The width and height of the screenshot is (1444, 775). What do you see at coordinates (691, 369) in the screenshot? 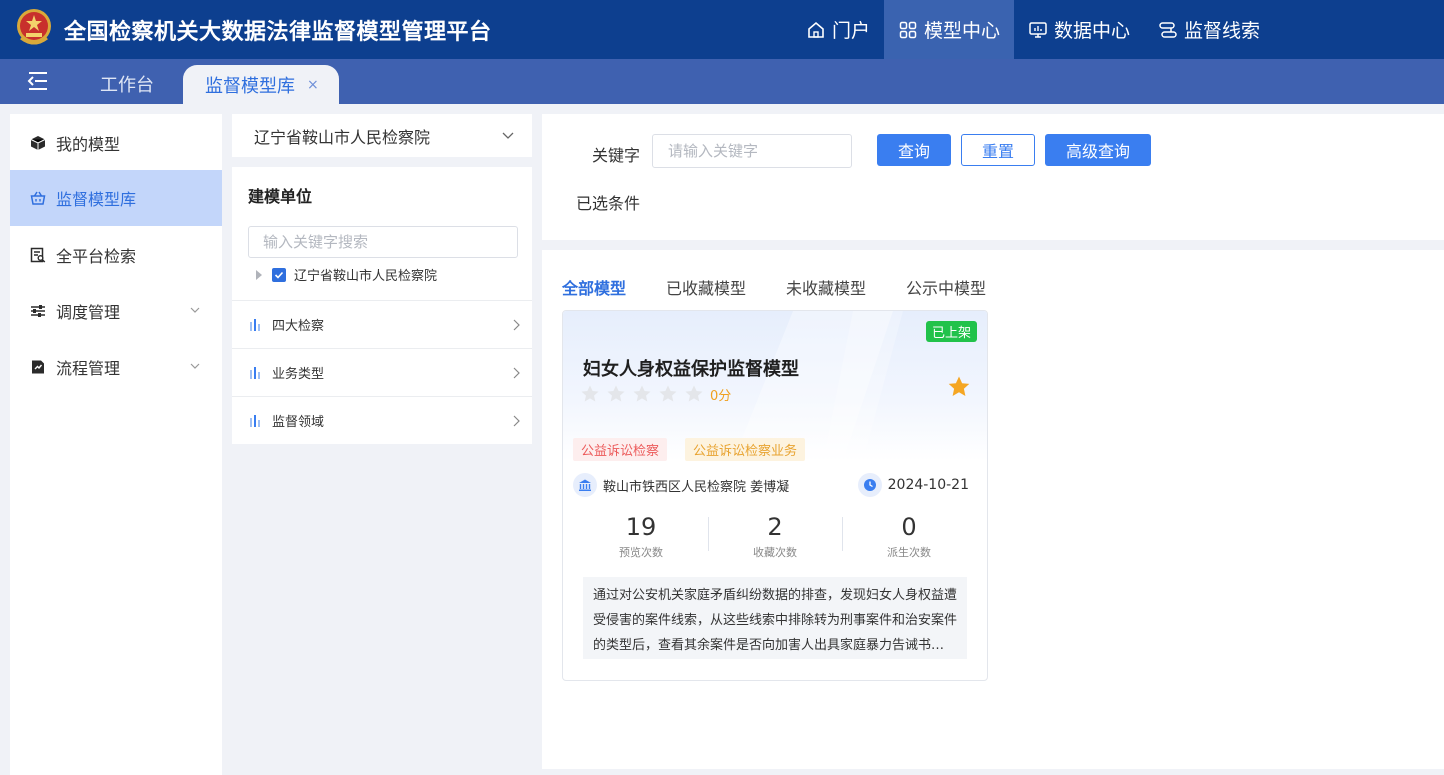
I see `card-title: 妇女人身权益保护监督模型` at bounding box center [691, 369].